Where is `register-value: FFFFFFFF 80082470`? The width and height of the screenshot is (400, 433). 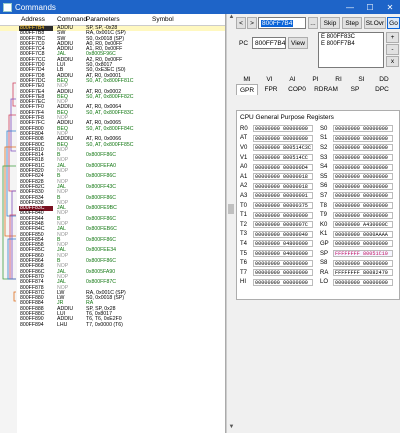
register-value: FFFFFFFF 80082470 is located at coordinates (363, 273).